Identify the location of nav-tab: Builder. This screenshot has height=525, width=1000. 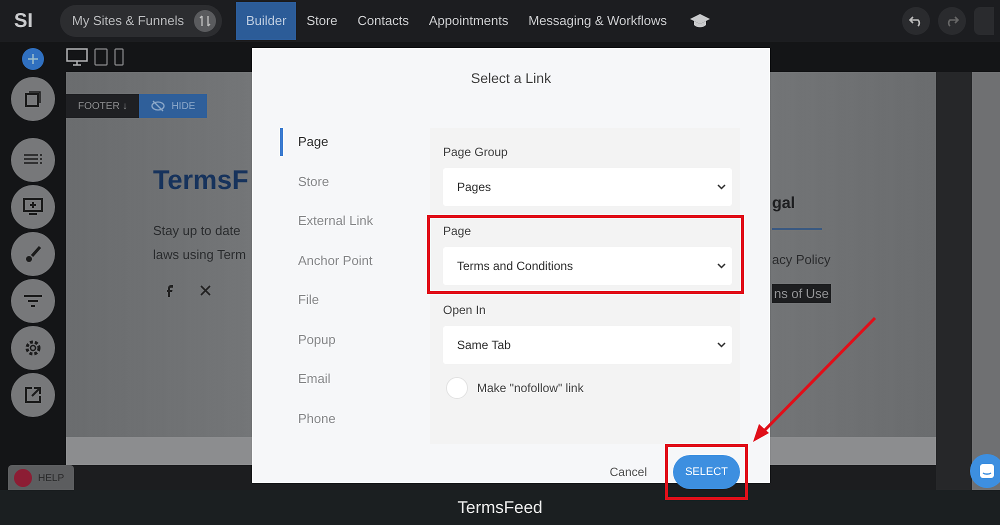
(266, 21).